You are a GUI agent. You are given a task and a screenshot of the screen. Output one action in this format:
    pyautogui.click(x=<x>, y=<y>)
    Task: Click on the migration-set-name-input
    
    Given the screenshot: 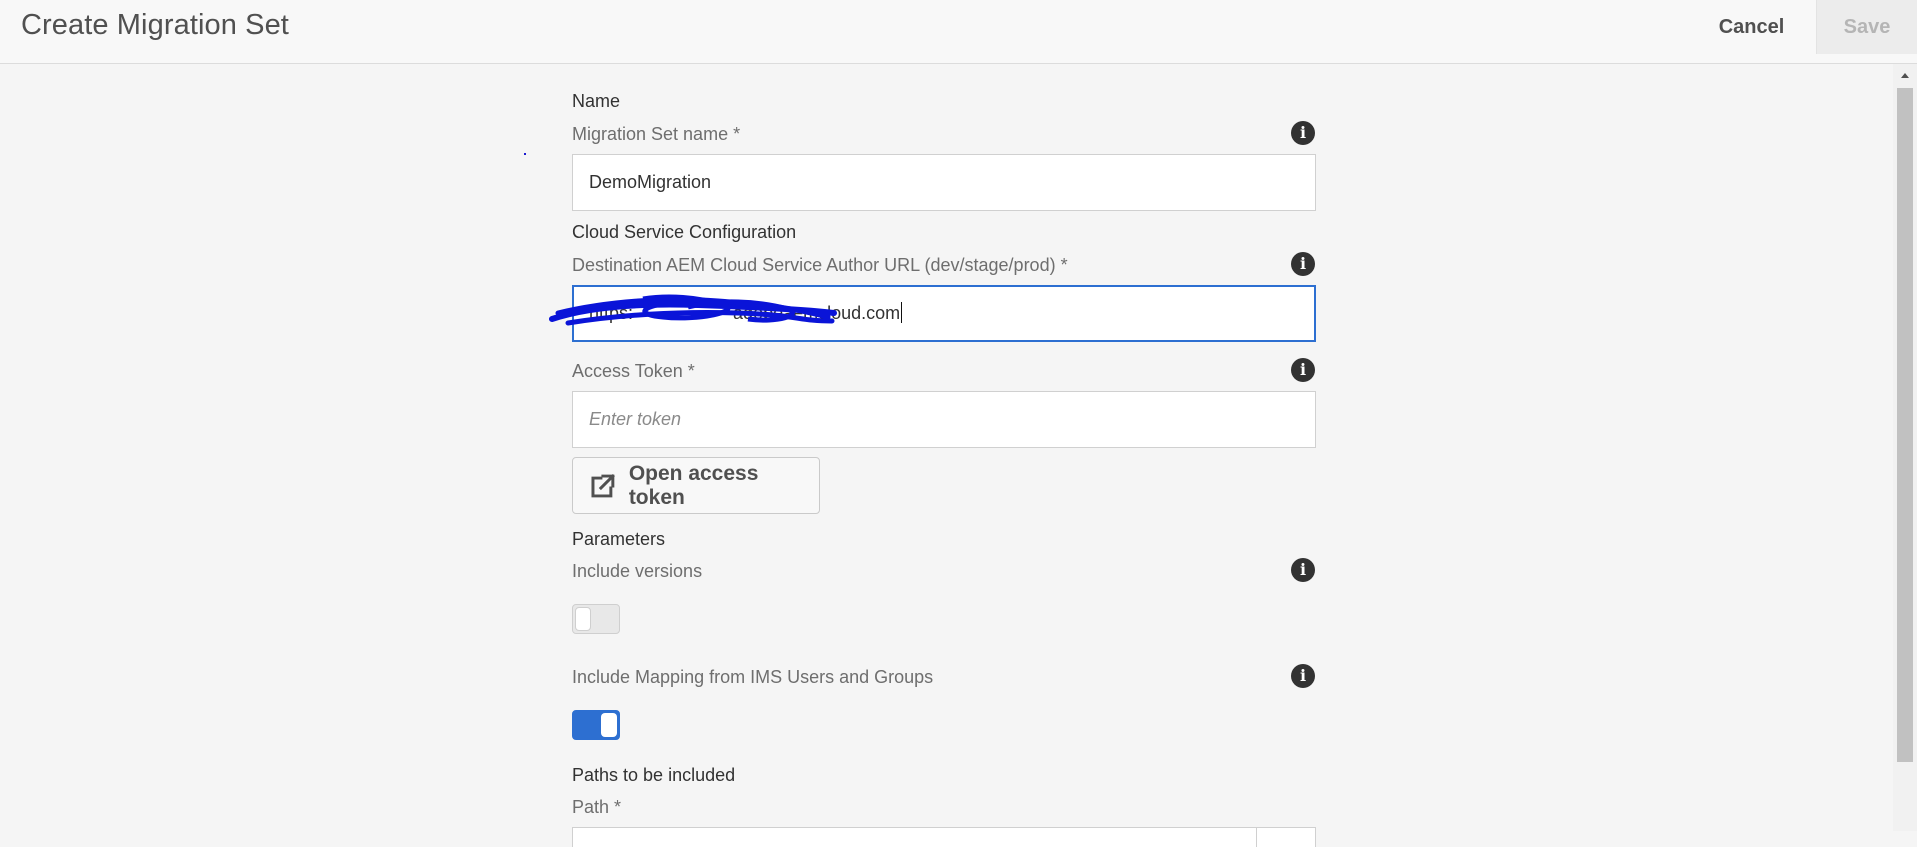 What is the action you would take?
    pyautogui.click(x=944, y=182)
    